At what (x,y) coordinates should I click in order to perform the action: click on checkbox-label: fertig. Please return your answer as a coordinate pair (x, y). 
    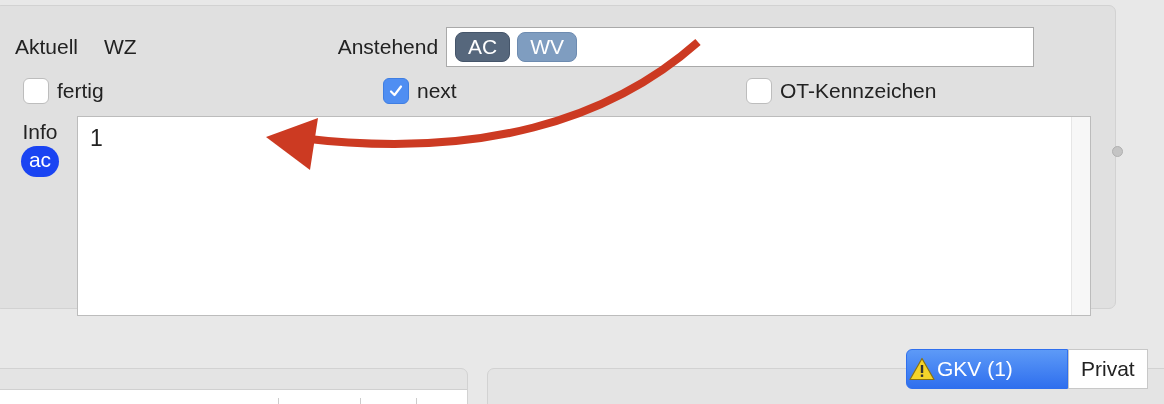
    Looking at the image, I should click on (80, 91).